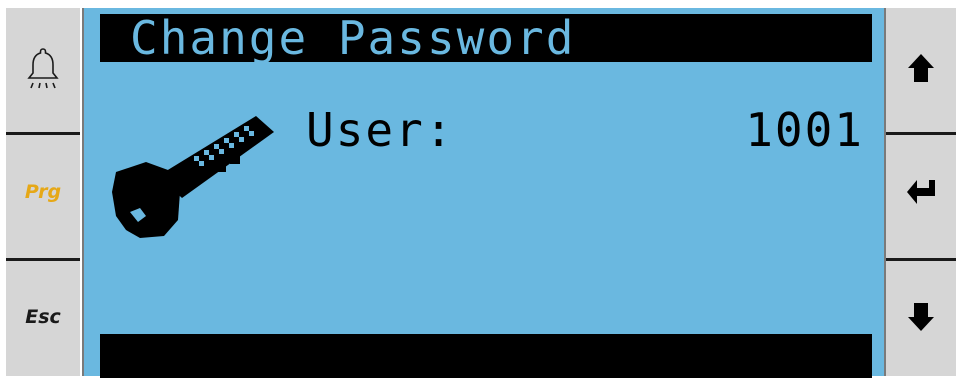 The height and width of the screenshot is (381, 956). I want to click on esc-button-label: Esc, so click(43, 317).